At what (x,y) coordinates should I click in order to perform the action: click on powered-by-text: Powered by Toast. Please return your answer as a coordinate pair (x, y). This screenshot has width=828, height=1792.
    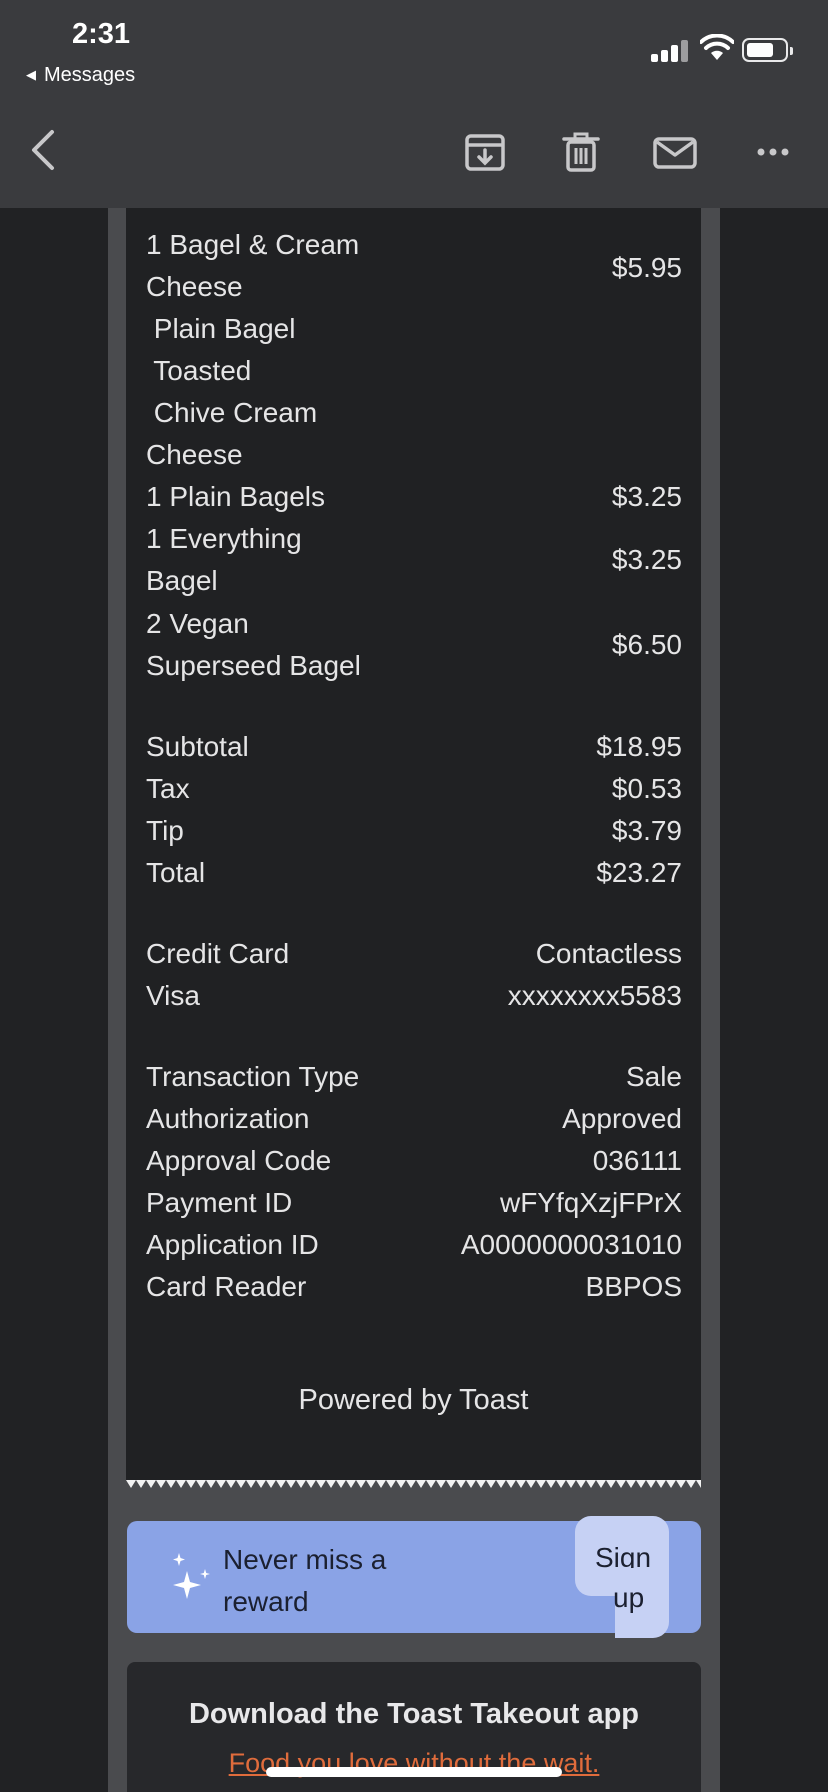
    Looking at the image, I should click on (413, 1400).